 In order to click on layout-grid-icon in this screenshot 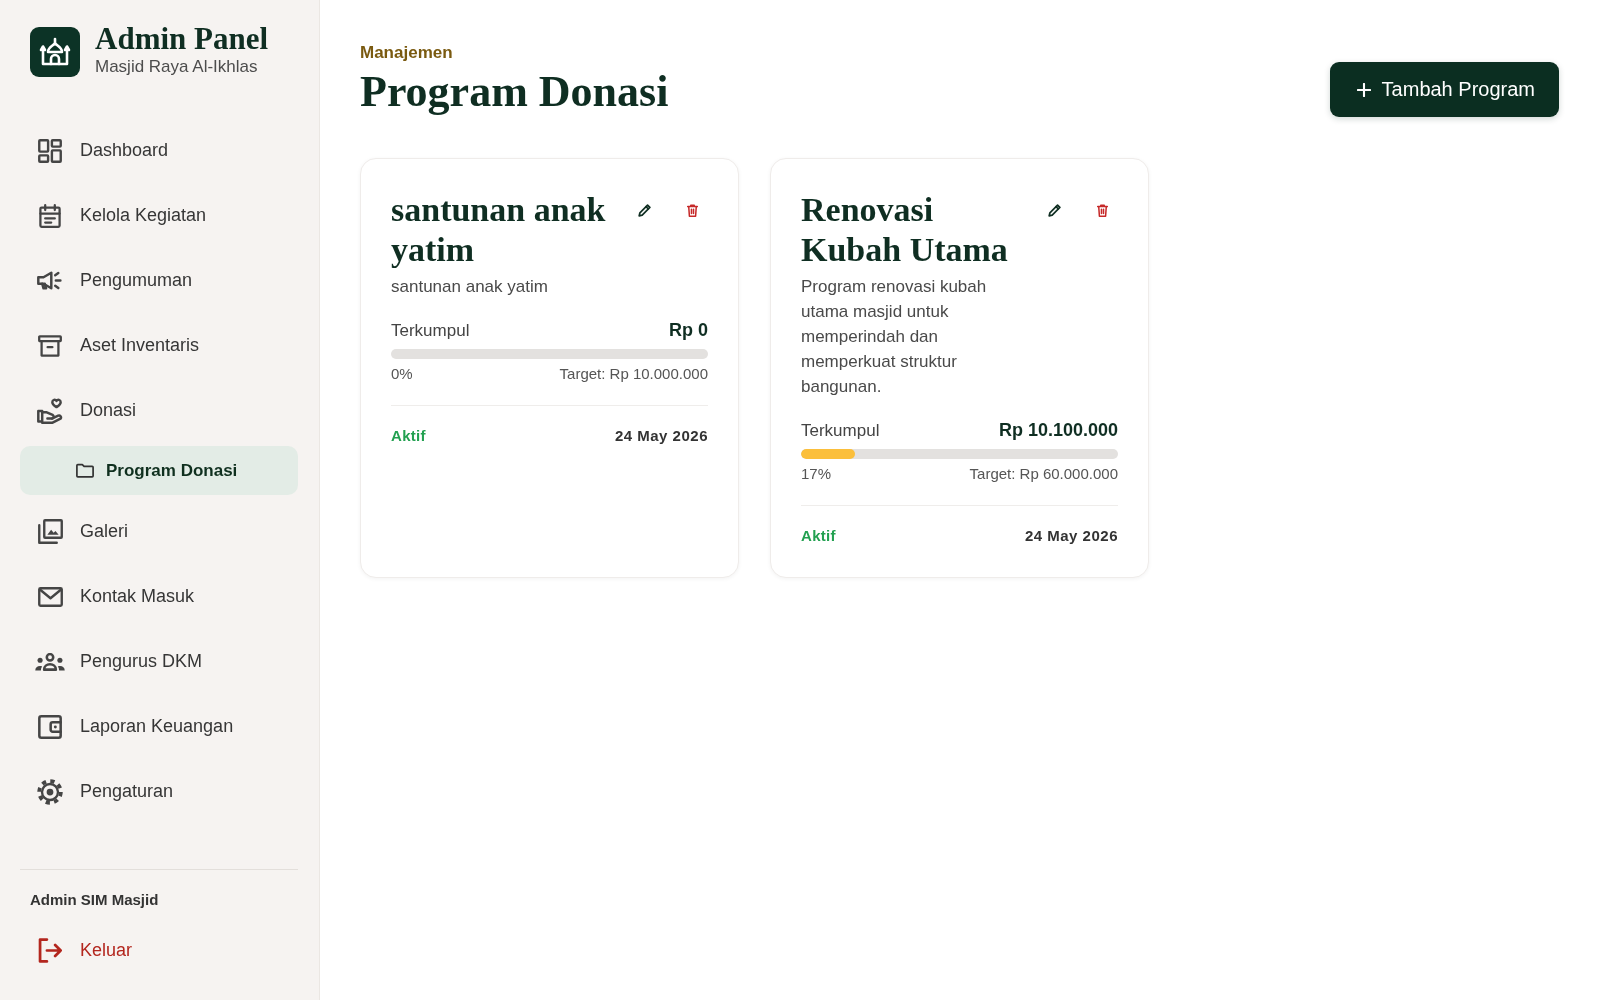, I will do `click(50, 150)`.